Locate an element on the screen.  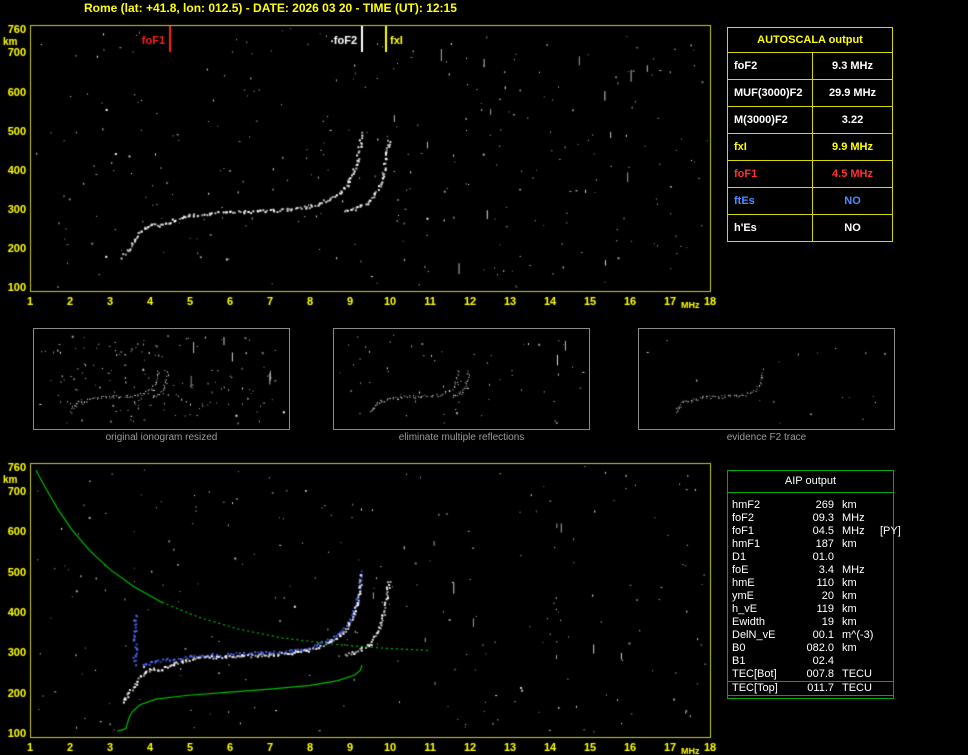
table-row: MUF(3000)F2 29.9 MHz is located at coordinates (810, 92).